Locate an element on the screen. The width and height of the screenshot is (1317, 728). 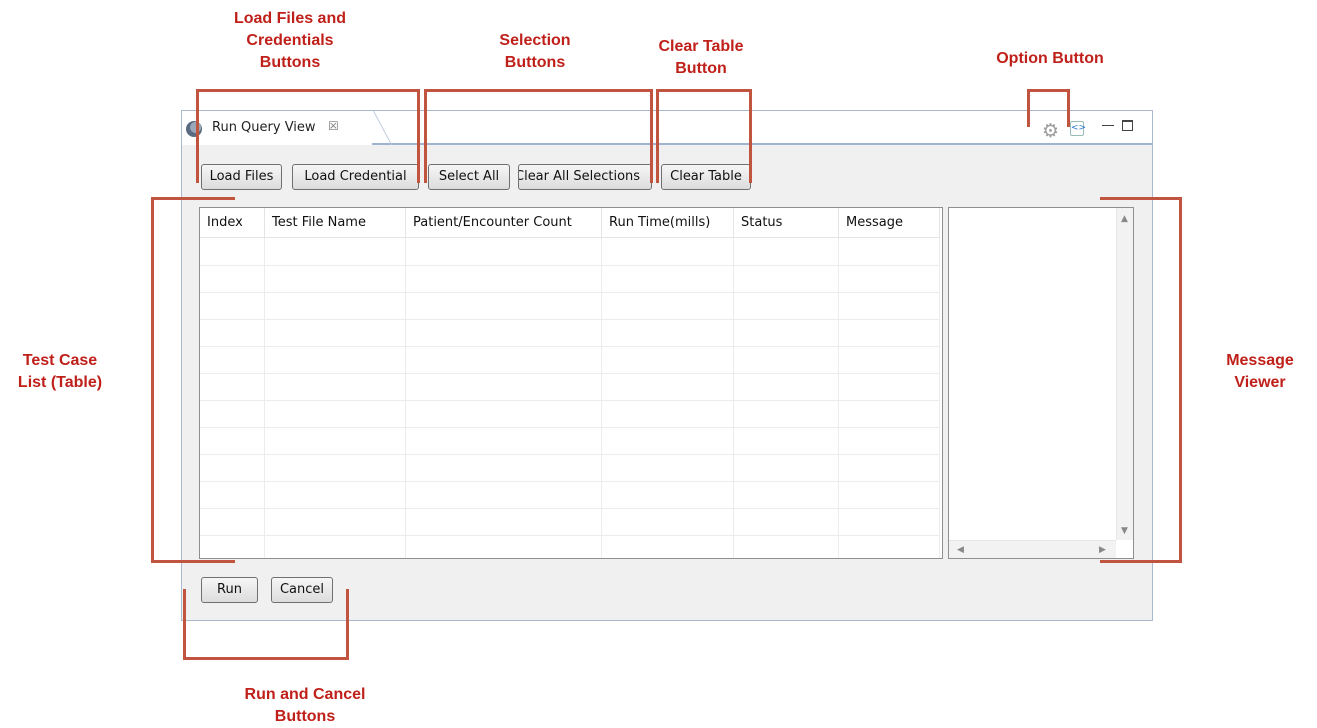
annotation-clear-table-button: Clear Table Button is located at coordinates (701, 57).